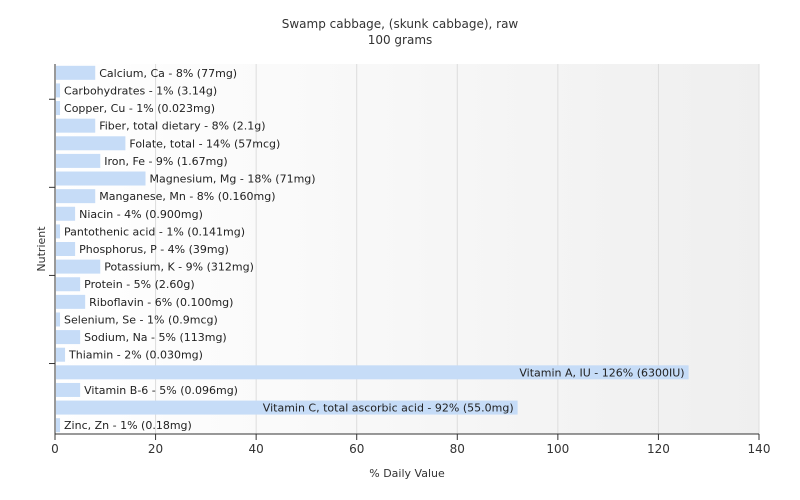 The width and height of the screenshot is (800, 500). What do you see at coordinates (233, 179) in the screenshot?
I see `bar-label: Magnesium, Mg - 18% (71mg)` at bounding box center [233, 179].